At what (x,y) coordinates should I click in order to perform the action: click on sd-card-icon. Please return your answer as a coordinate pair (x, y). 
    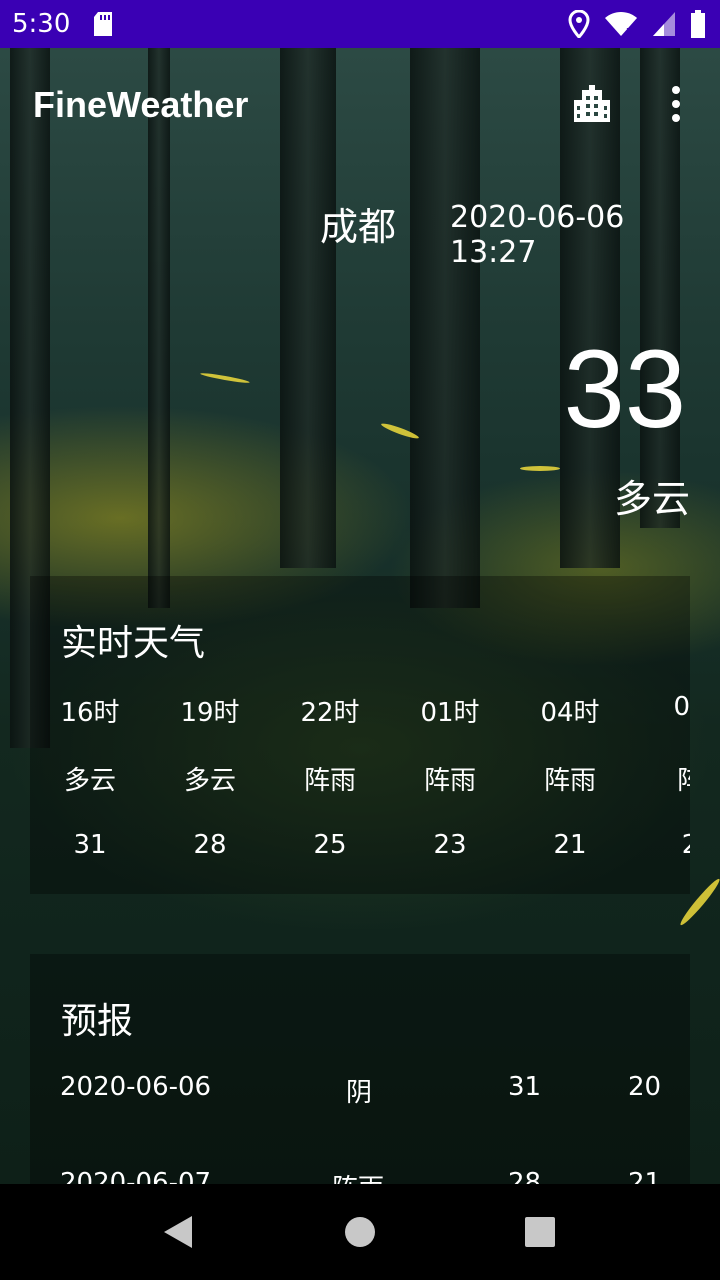
    Looking at the image, I should click on (103, 24).